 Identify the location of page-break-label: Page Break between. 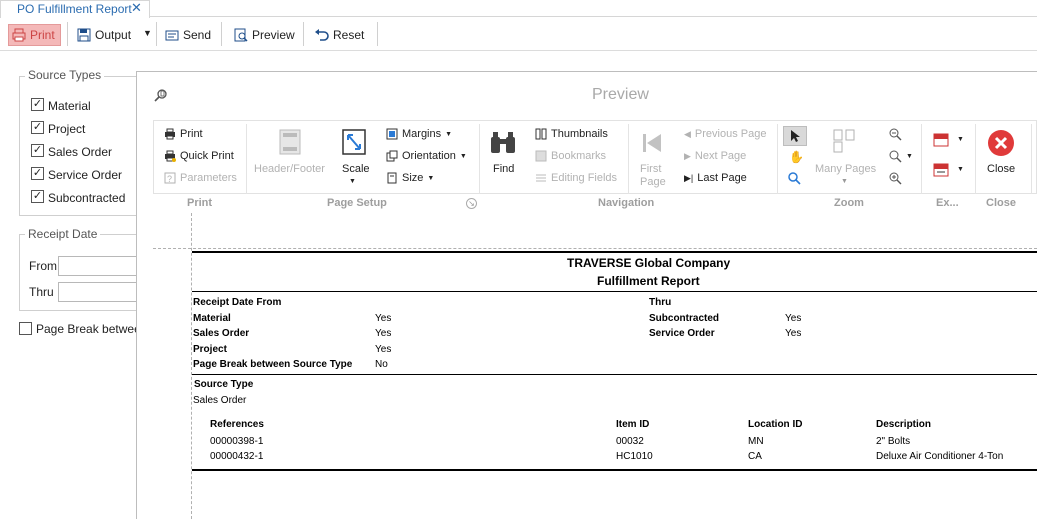
(92, 329).